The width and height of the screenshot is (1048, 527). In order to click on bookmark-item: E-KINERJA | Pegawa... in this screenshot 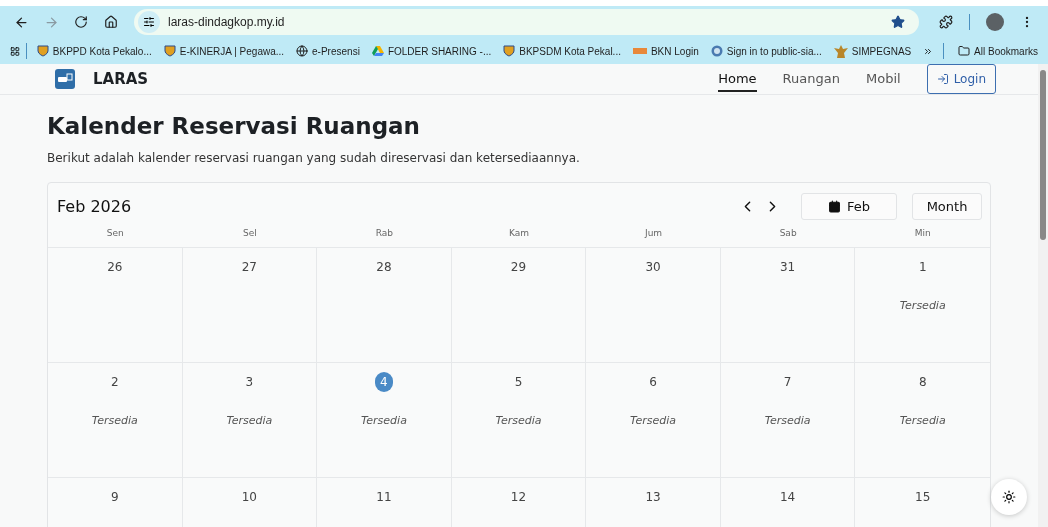, I will do `click(224, 51)`.